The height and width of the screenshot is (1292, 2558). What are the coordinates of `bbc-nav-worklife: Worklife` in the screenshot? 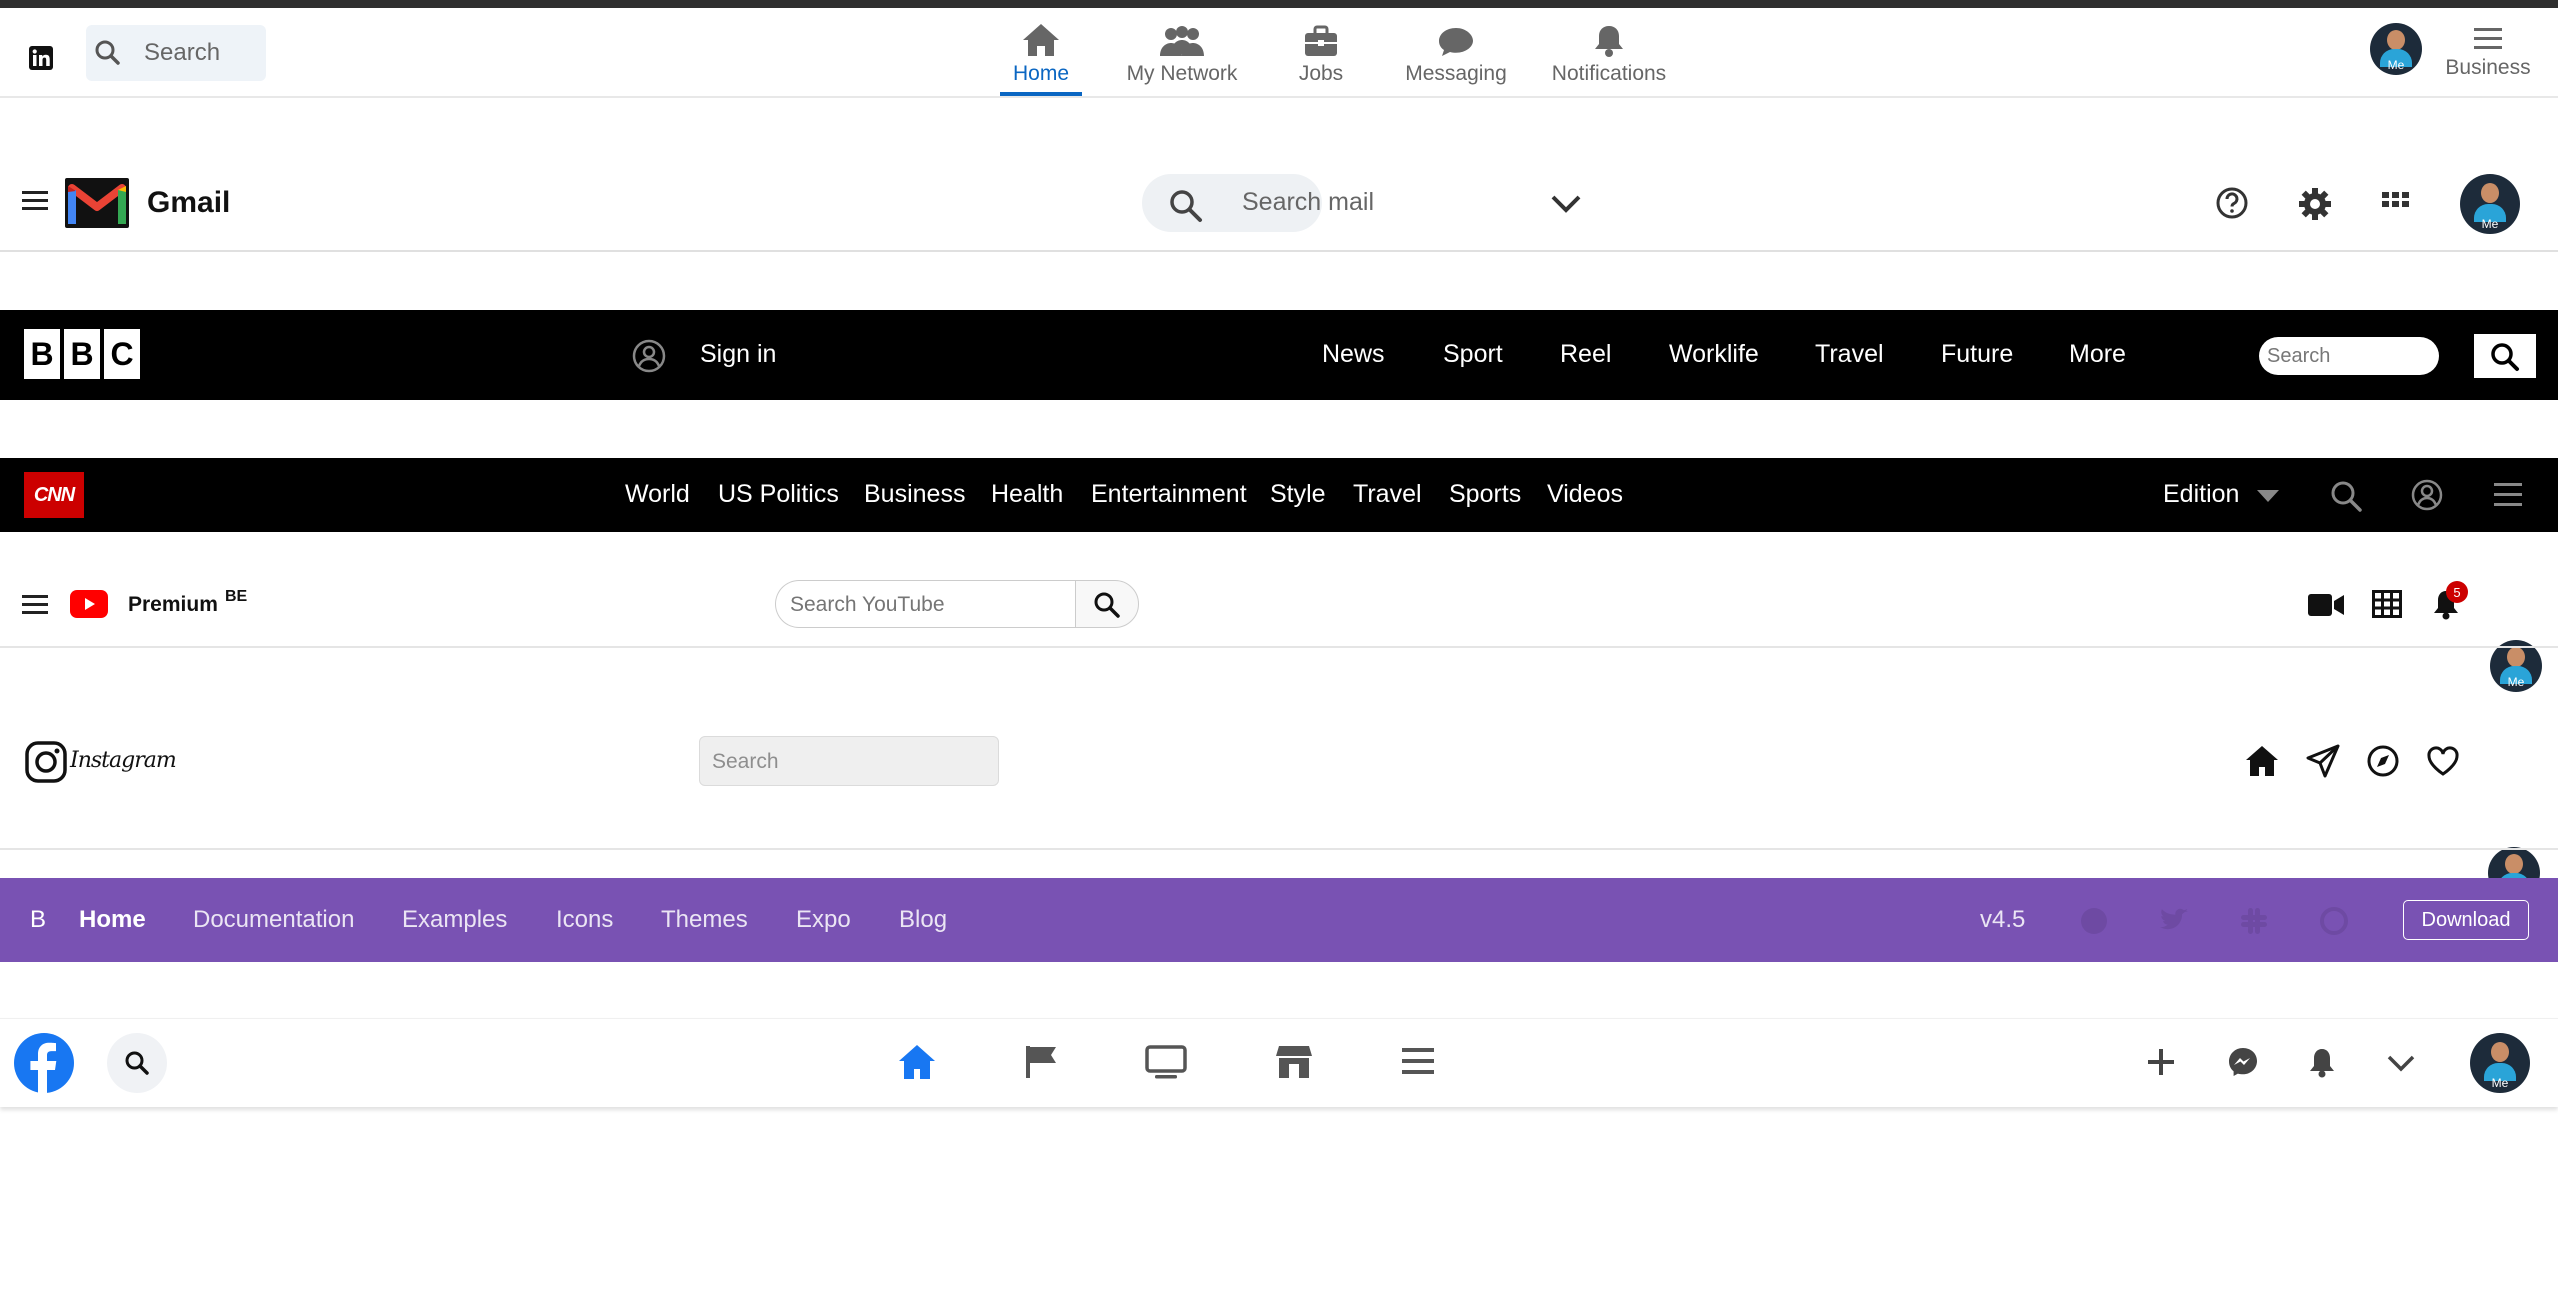 It's located at (1714, 354).